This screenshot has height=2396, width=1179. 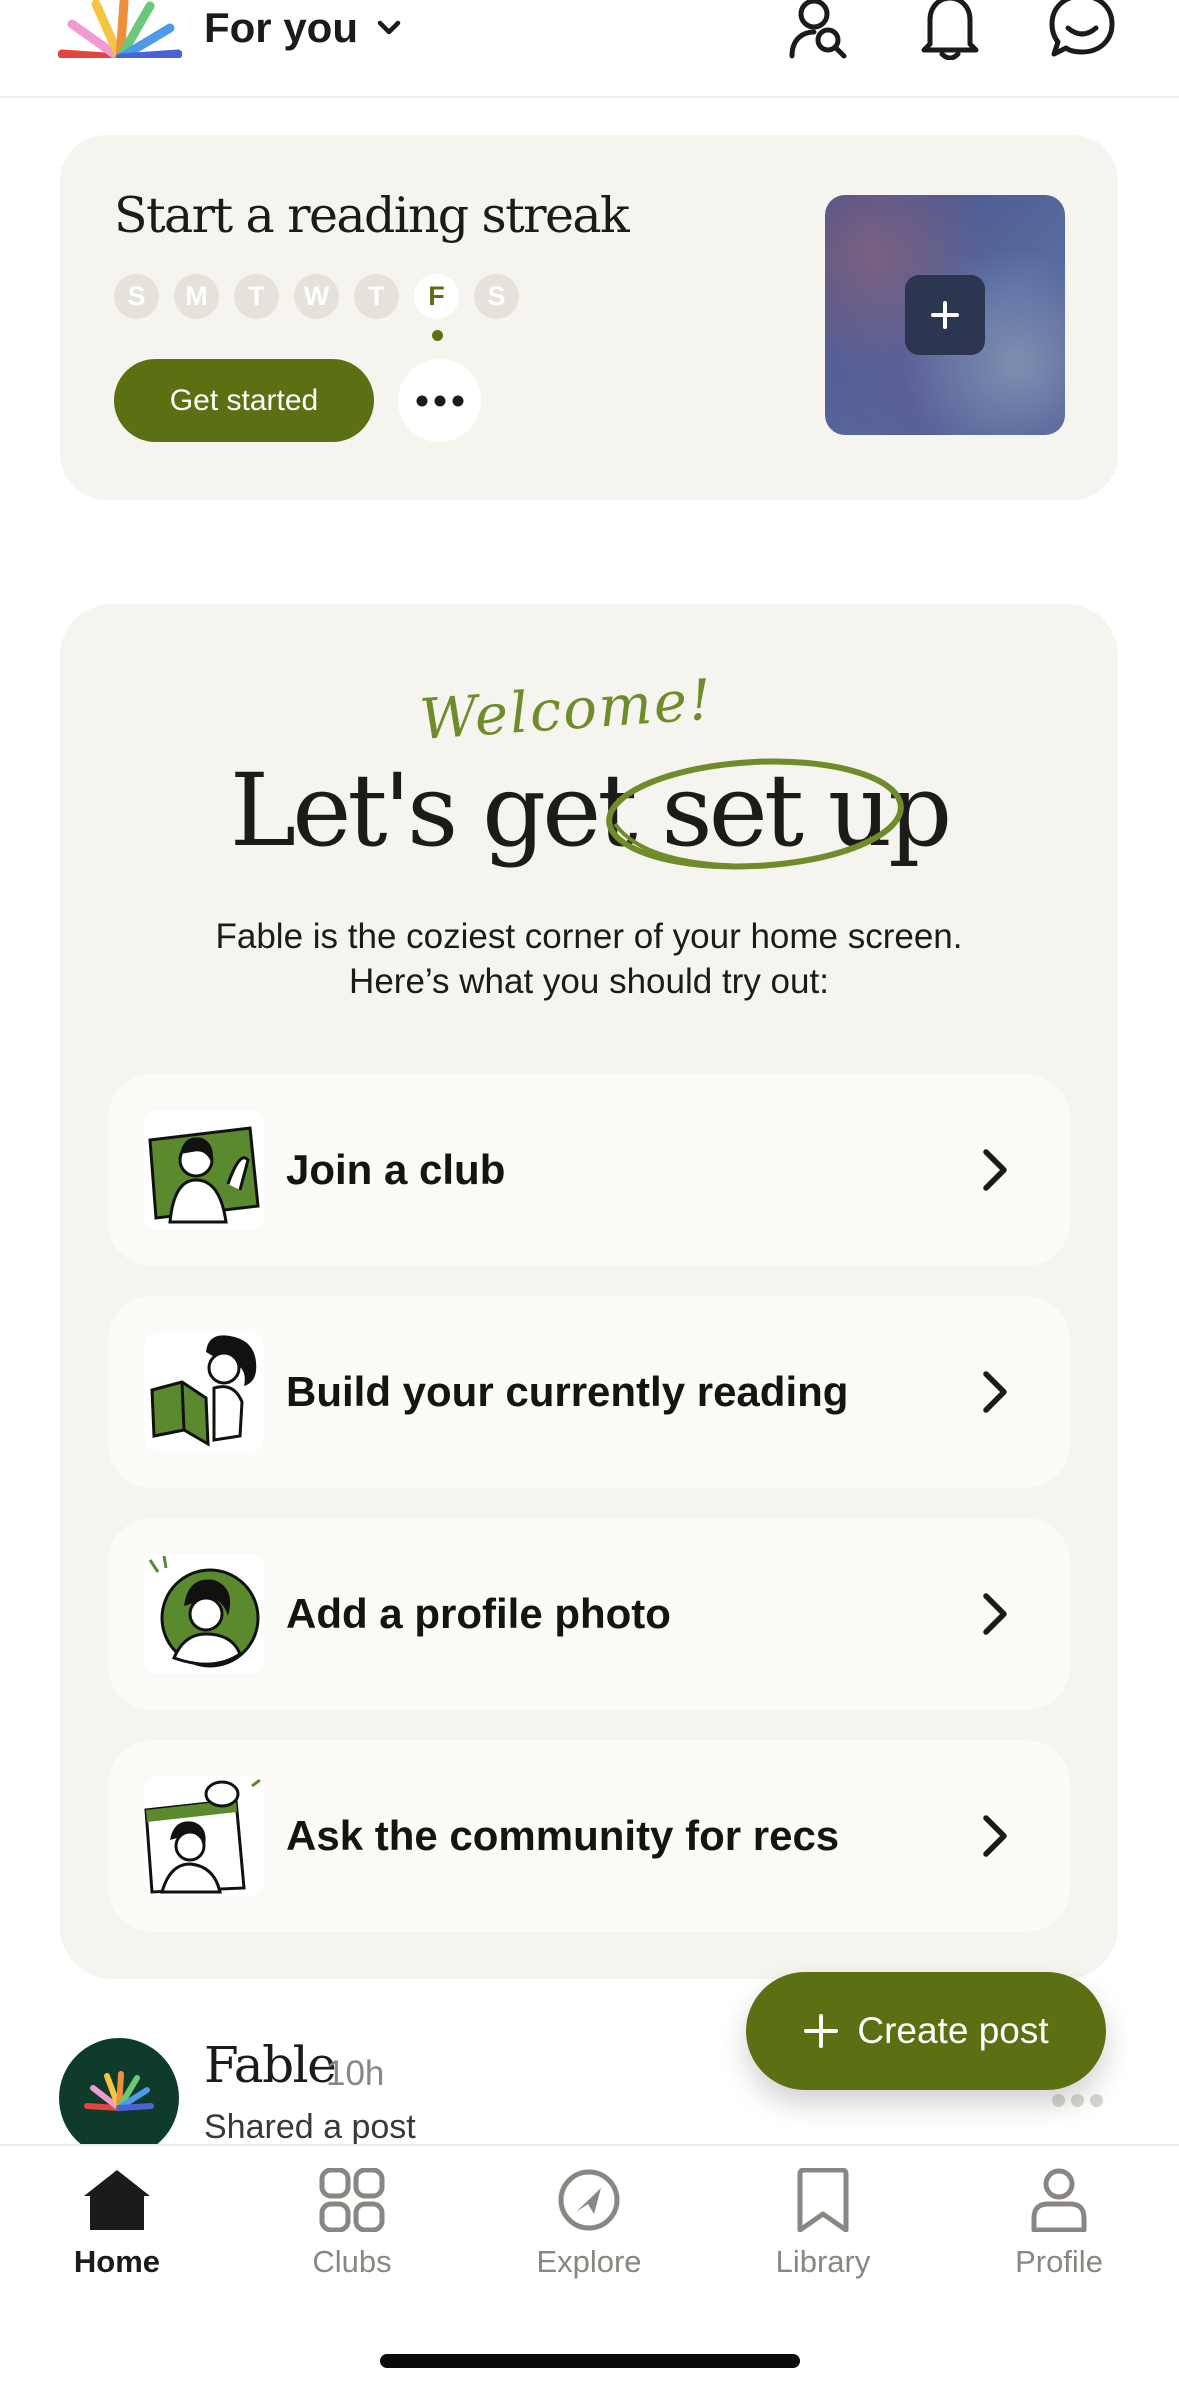 What do you see at coordinates (256, 296) in the screenshot?
I see `weekday-tuesday: T` at bounding box center [256, 296].